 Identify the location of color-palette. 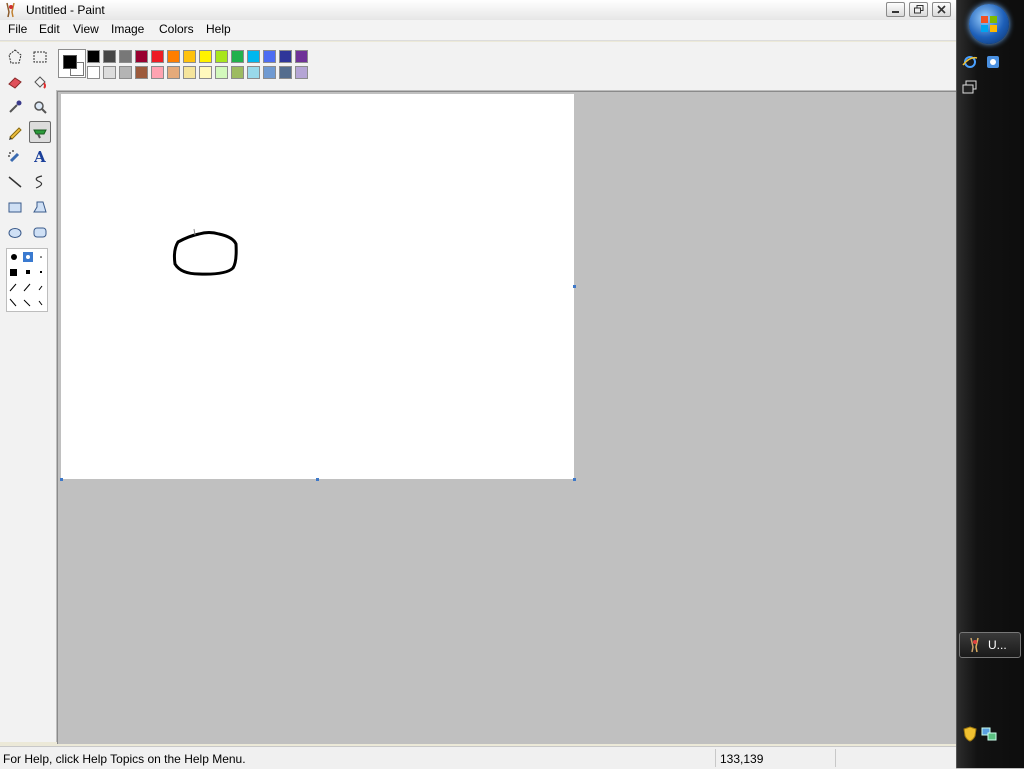
(506, 66).